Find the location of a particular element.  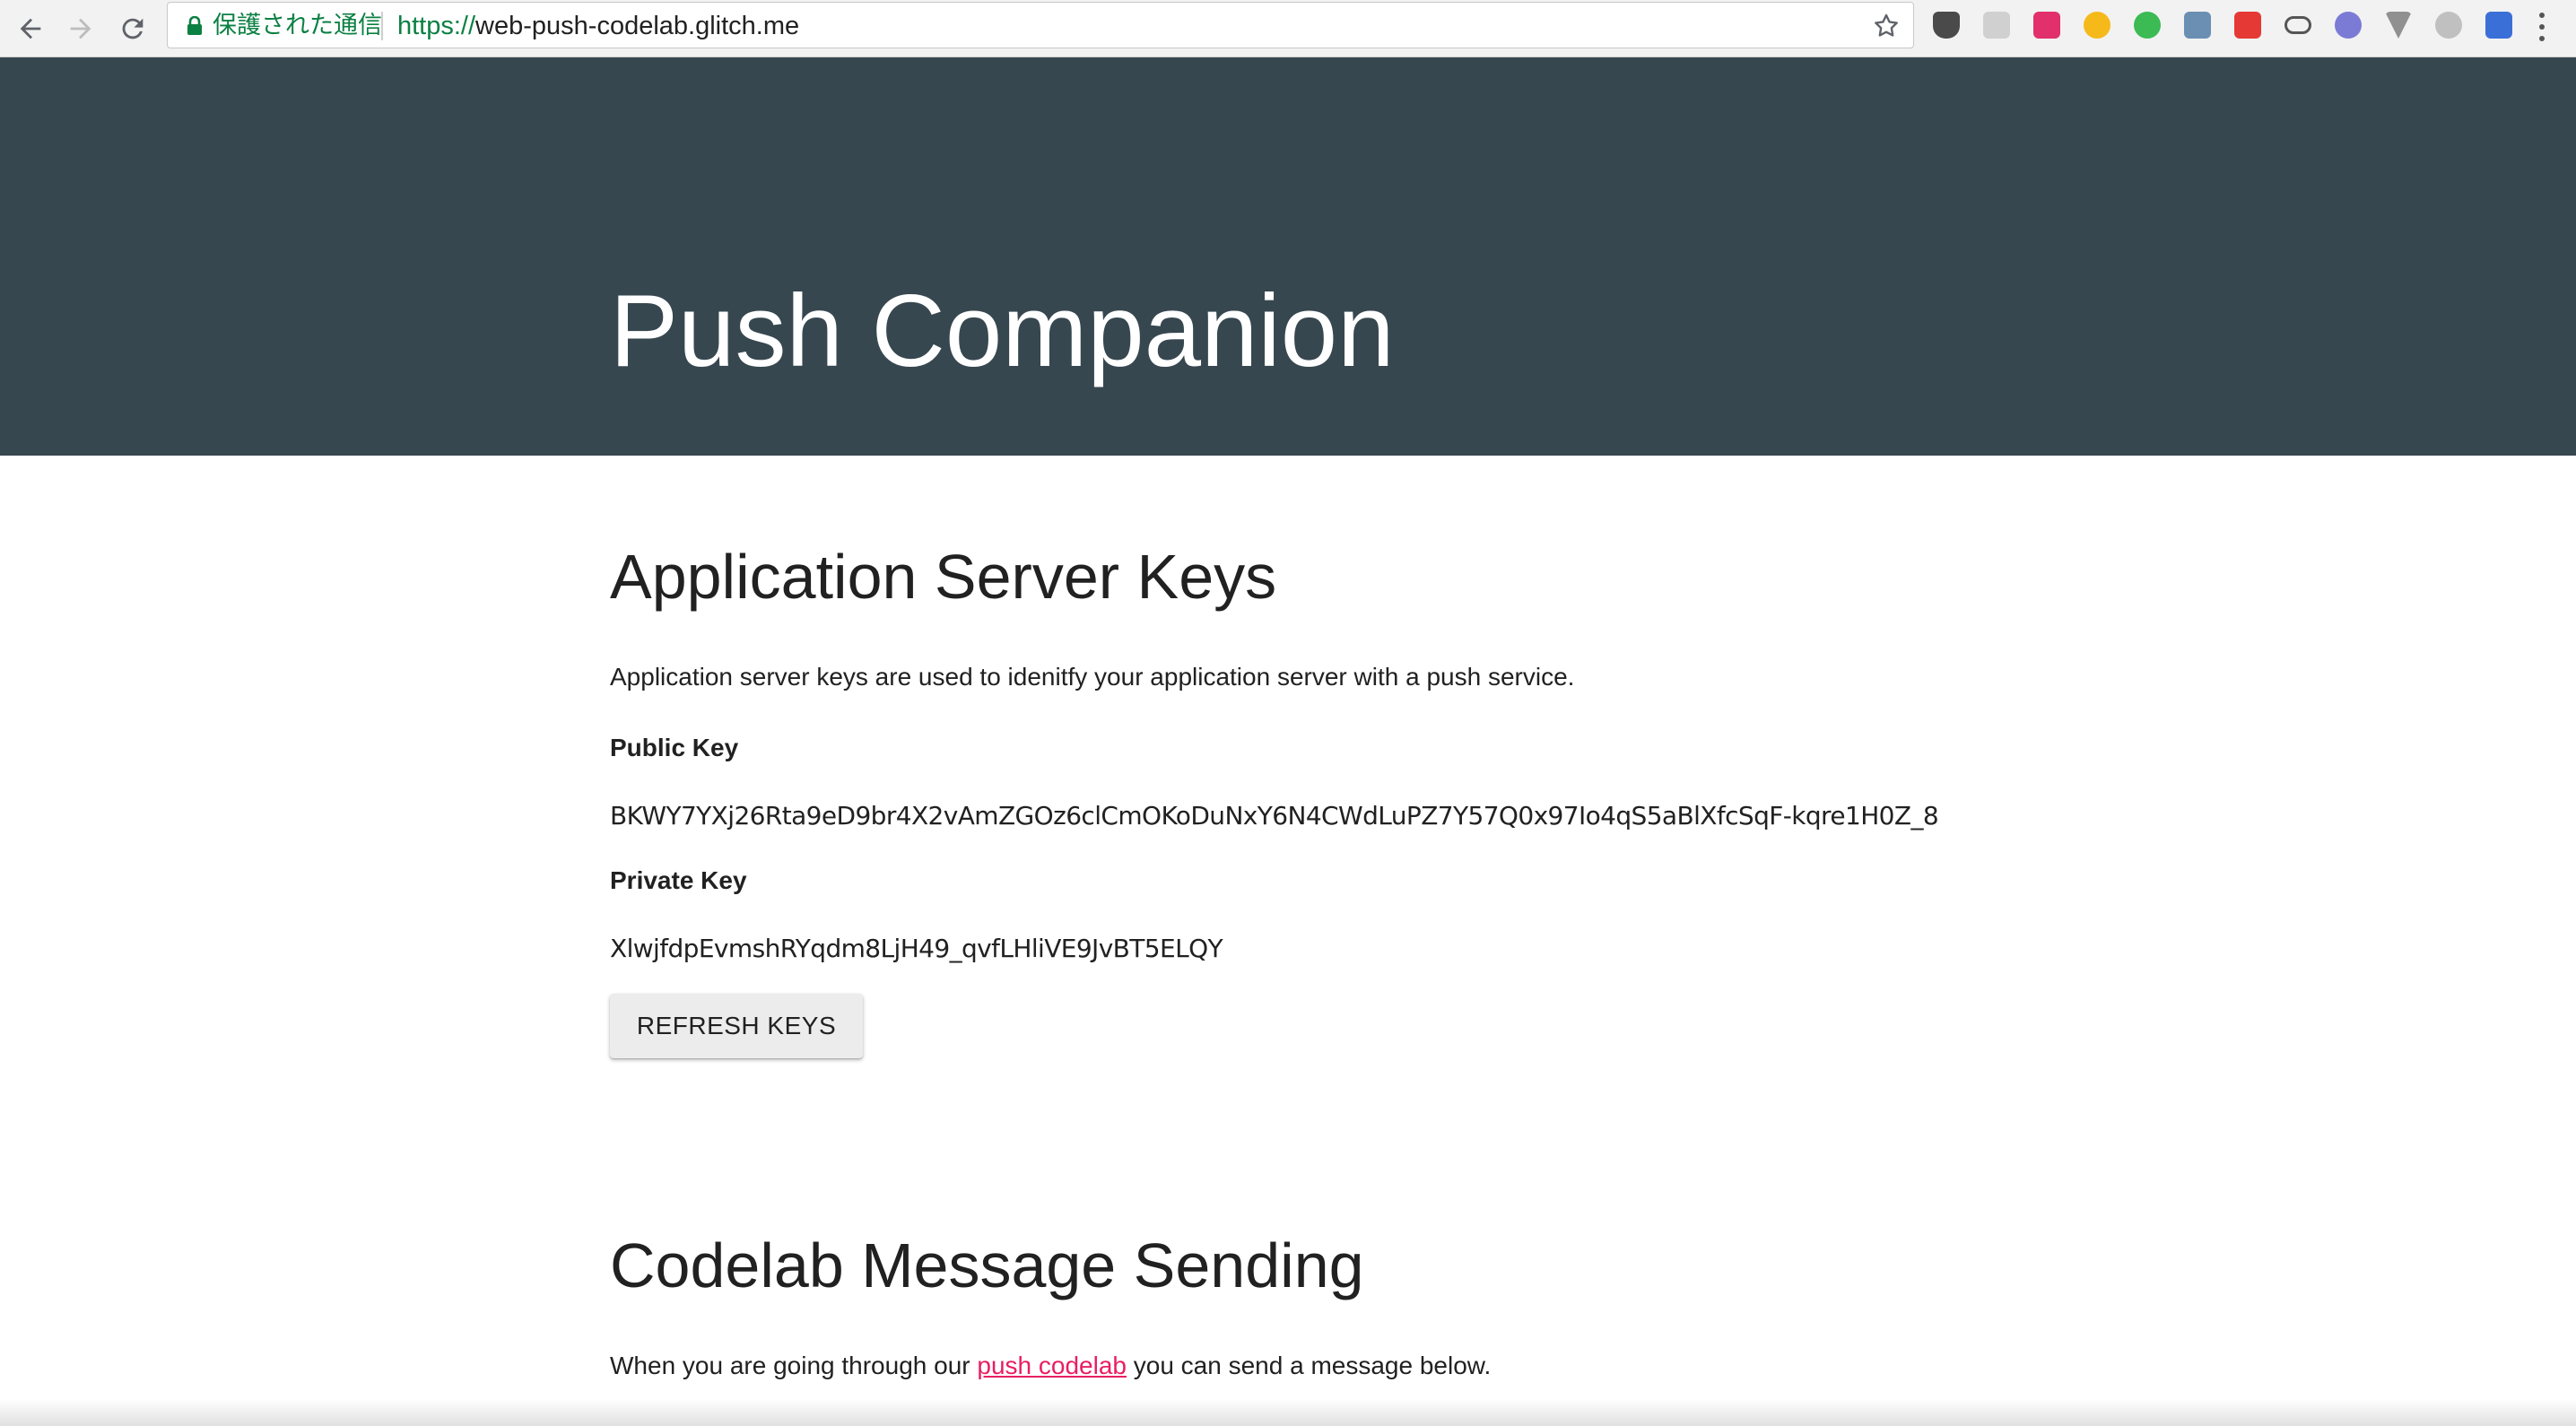

star-badge-icon is located at coordinates (2097, 26).